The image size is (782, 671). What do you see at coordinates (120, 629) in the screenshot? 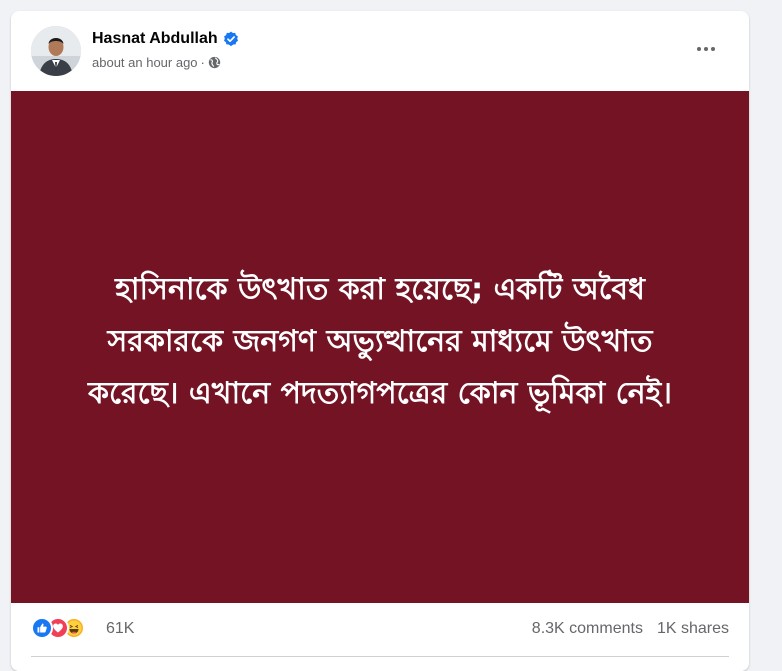
I see `reaction-count: 61K` at bounding box center [120, 629].